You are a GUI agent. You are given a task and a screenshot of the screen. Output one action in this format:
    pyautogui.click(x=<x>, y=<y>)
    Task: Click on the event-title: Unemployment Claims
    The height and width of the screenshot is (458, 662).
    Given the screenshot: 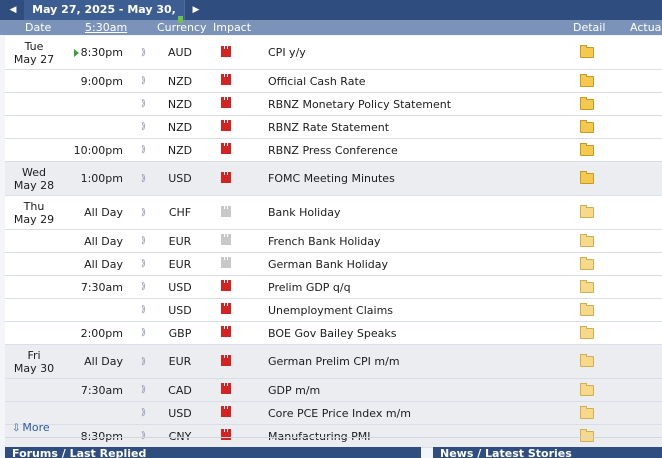 What is the action you would take?
    pyautogui.click(x=418, y=310)
    